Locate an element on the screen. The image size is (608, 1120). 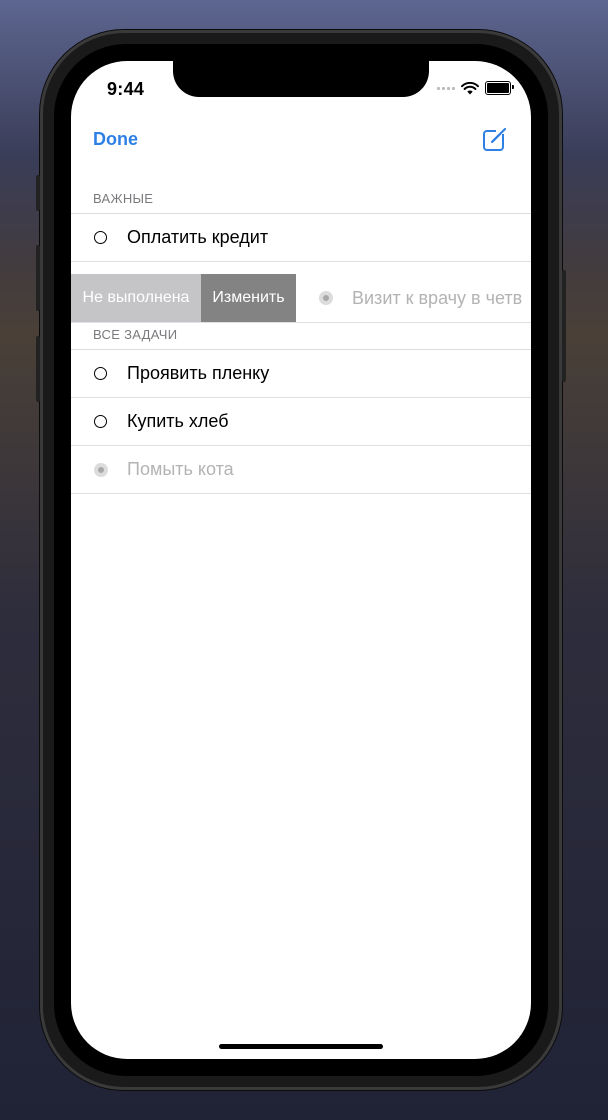
done-button: Done is located at coordinates (115, 139).